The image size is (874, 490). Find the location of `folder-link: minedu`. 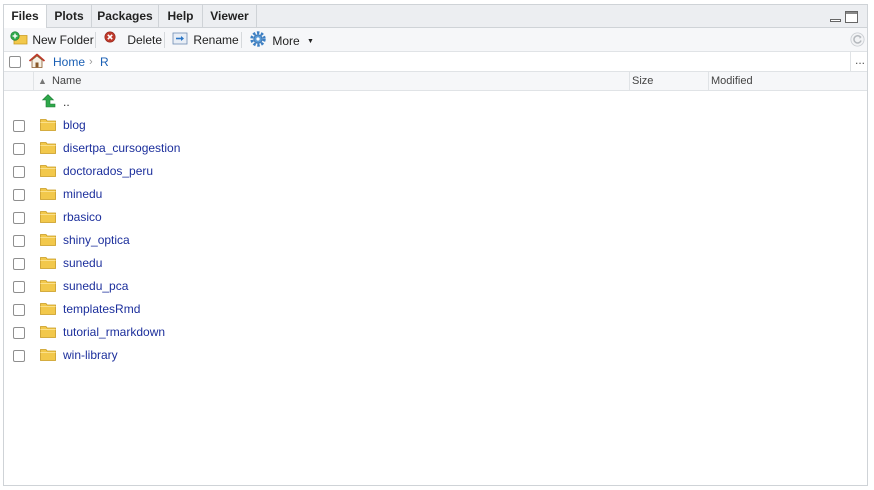

folder-link: minedu is located at coordinates (82, 194).